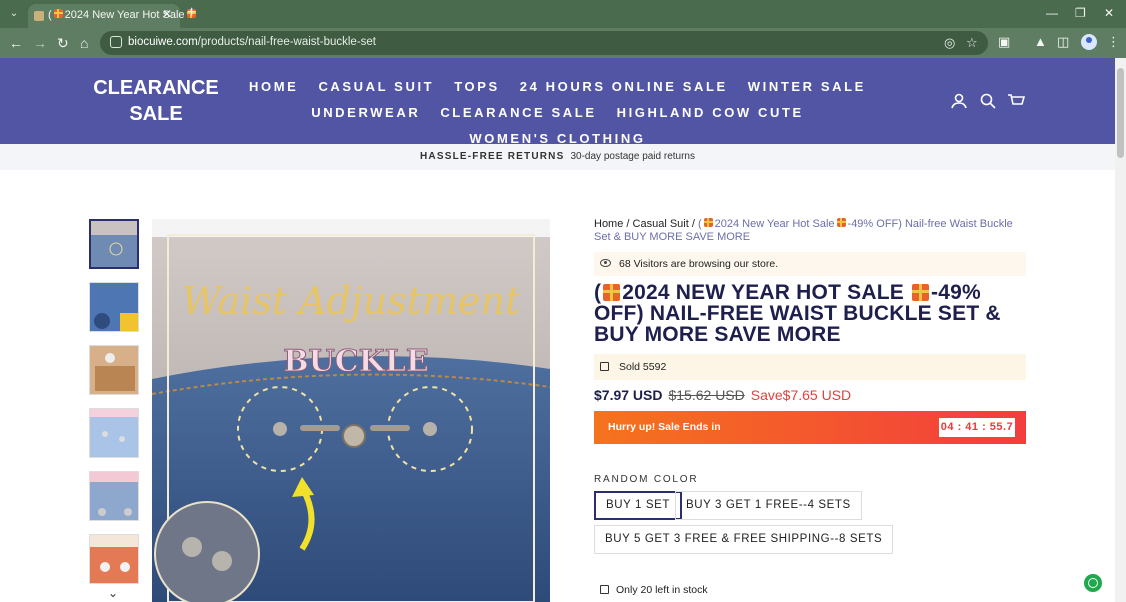  I want to click on site-info-icon, so click(116, 42).